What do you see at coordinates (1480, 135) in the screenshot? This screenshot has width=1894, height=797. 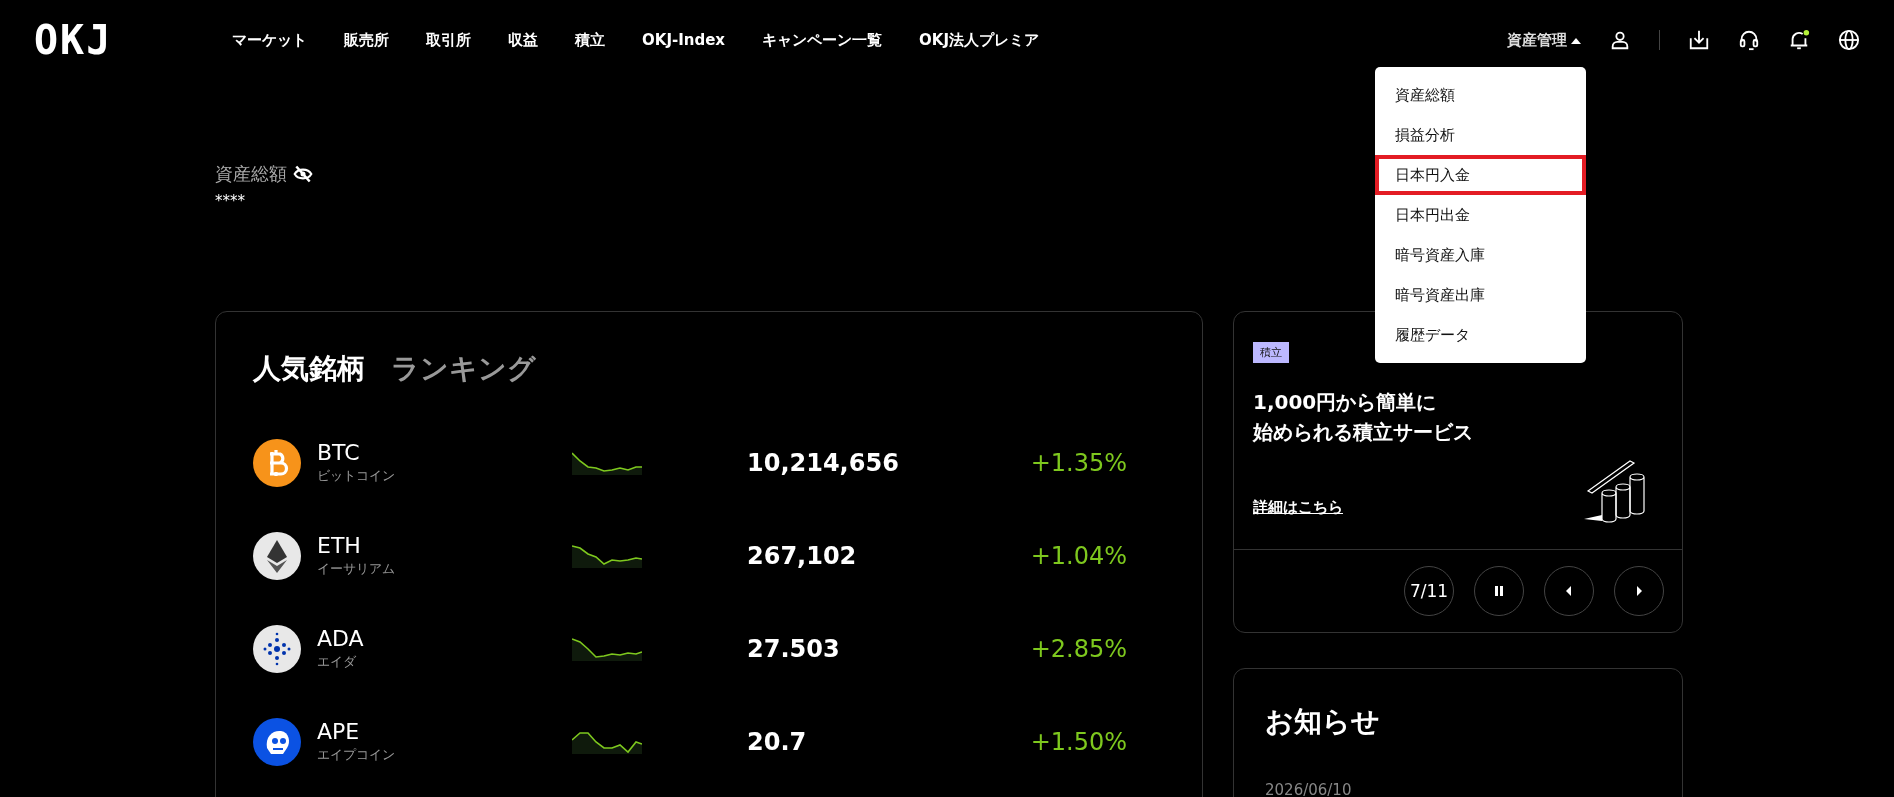 I see `menu-item: 損益分析` at bounding box center [1480, 135].